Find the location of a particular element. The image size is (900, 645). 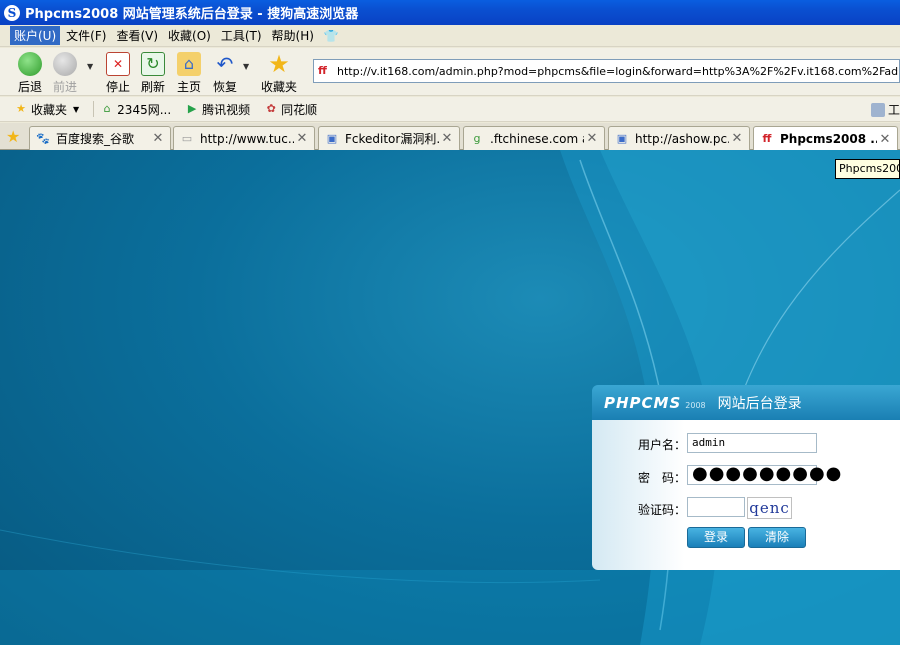

tab-ashow: ▣ http://ashow.pc... ✕ is located at coordinates (679, 138).